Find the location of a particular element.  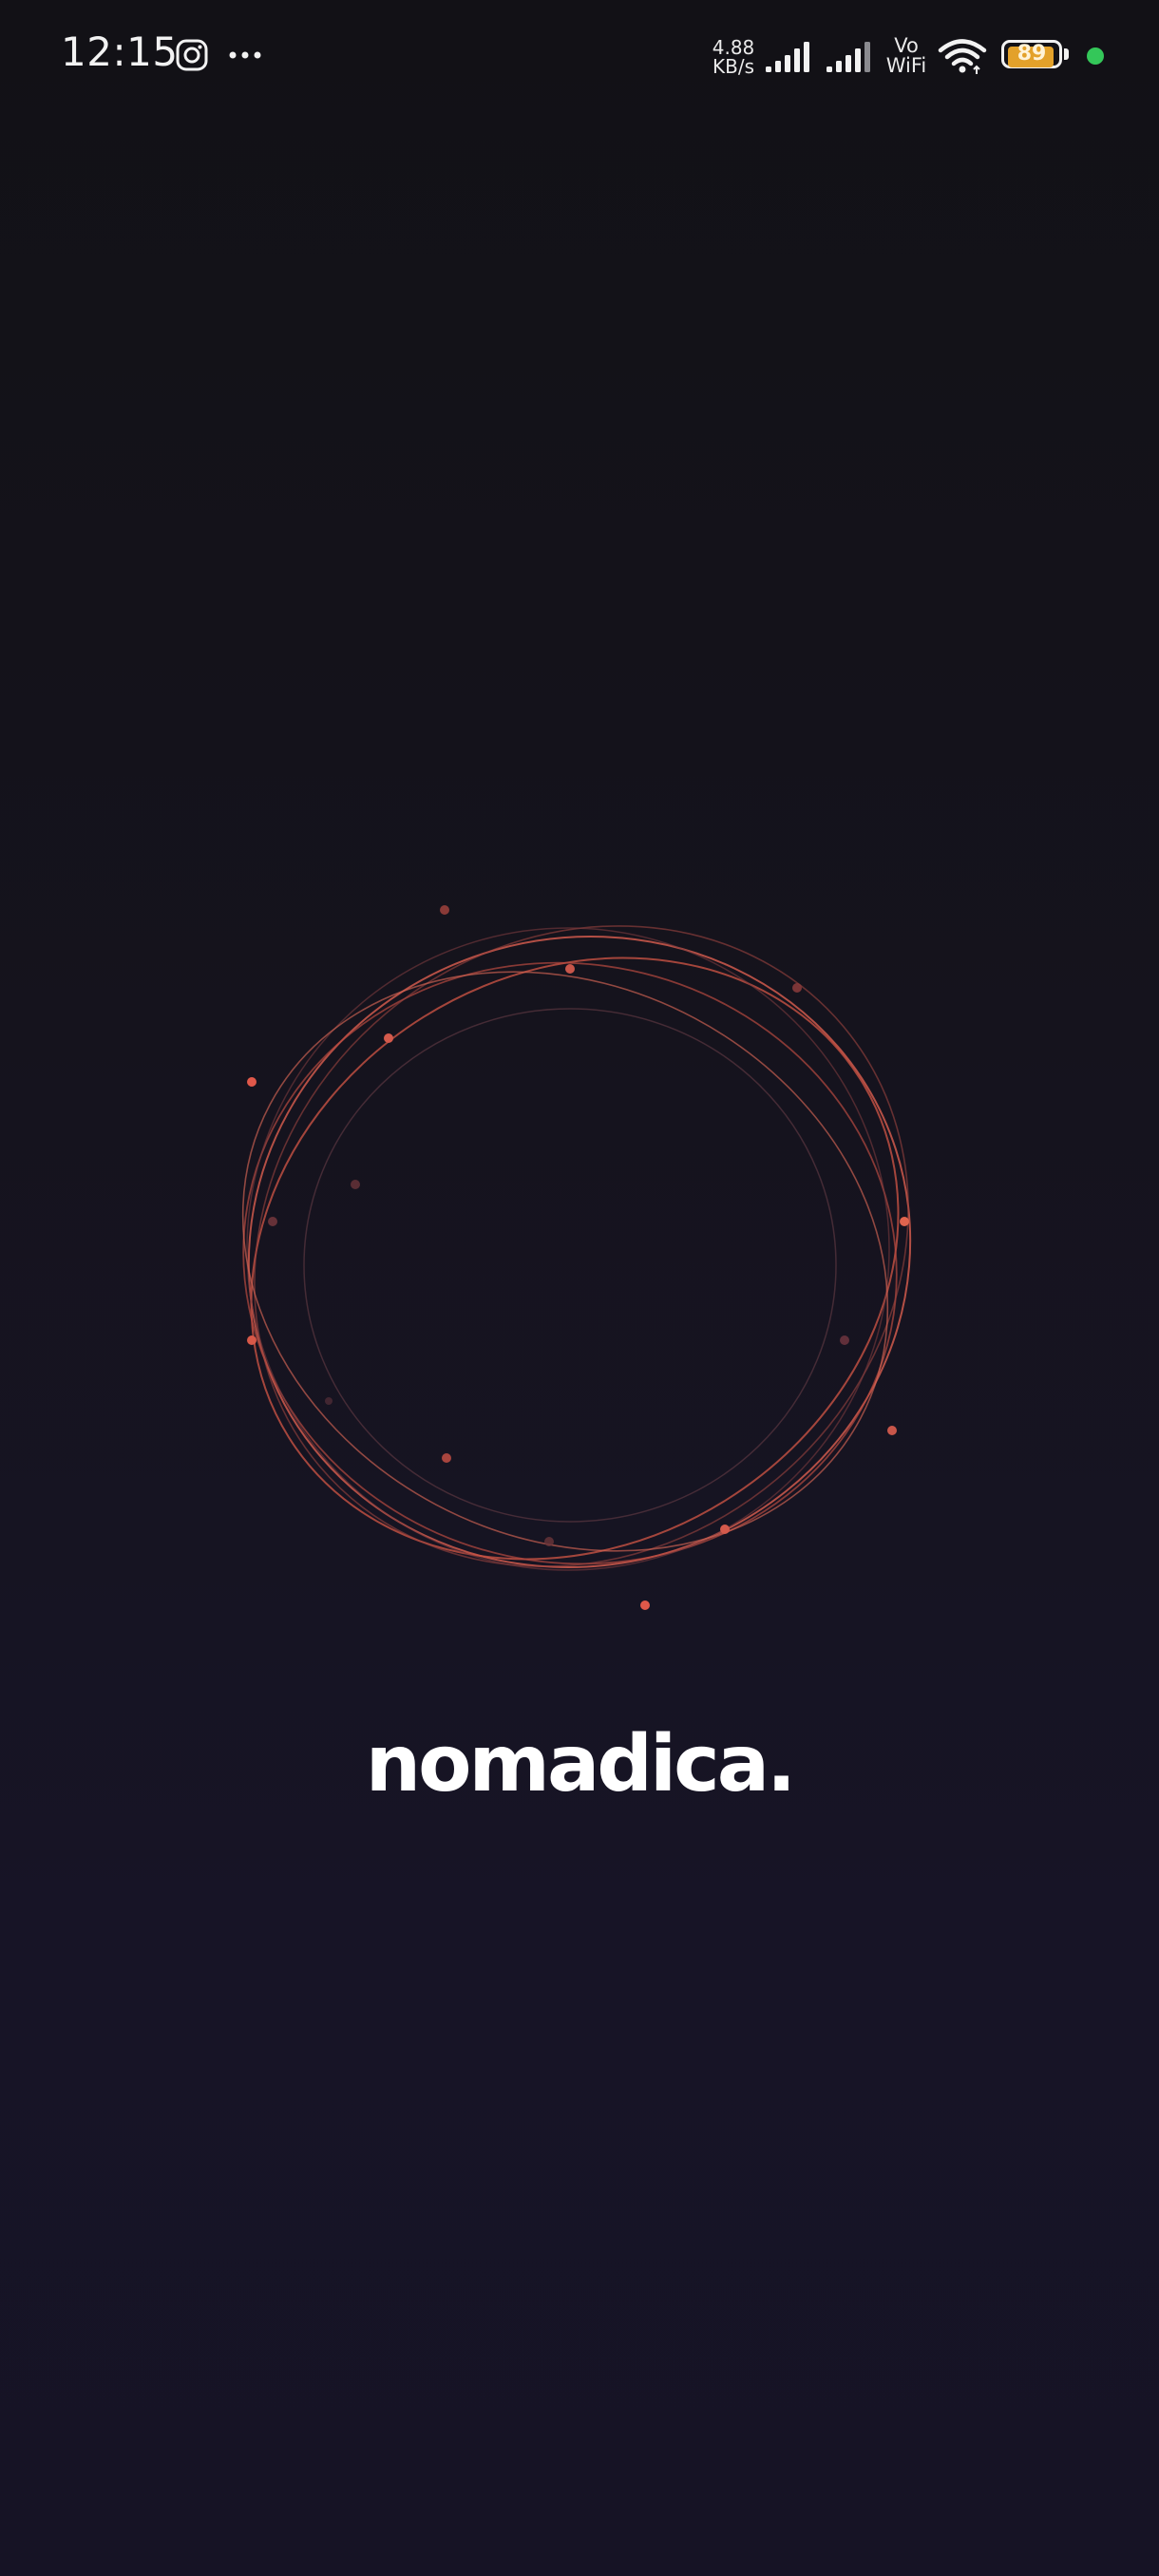

battery-icon: 89 is located at coordinates (1036, 56).